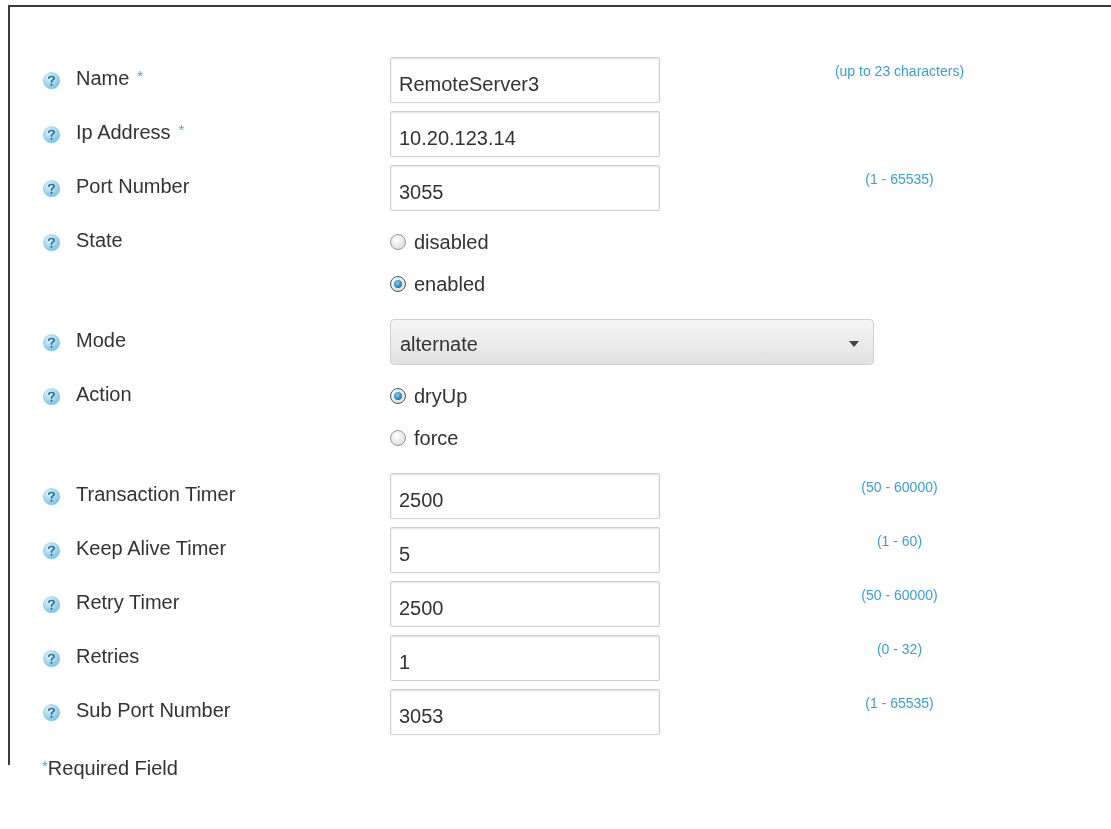  Describe the element at coordinates (151, 548) in the screenshot. I see `field-label: Keep Alive Timer` at that location.